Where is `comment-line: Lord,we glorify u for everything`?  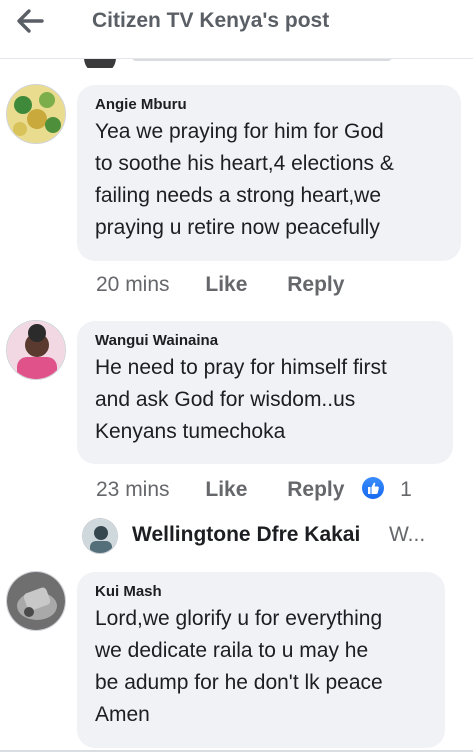 comment-line: Lord,we glorify u for everything is located at coordinates (239, 618).